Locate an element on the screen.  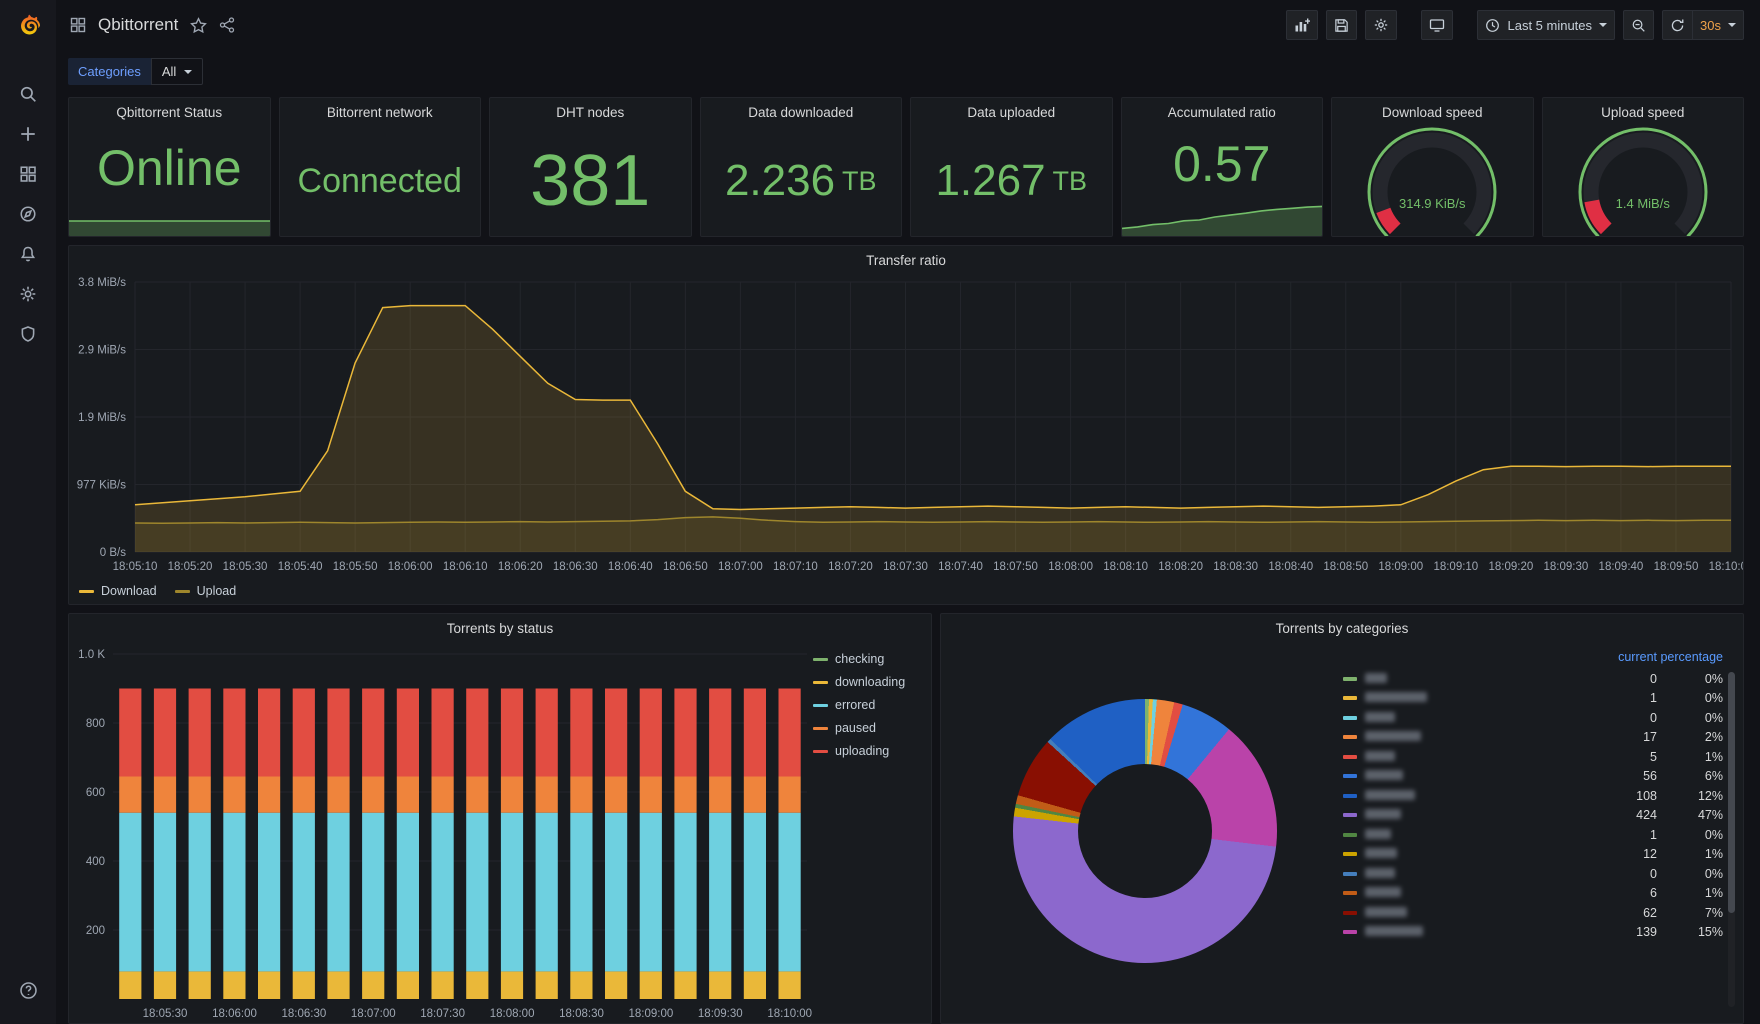
category-row: 108 12% is located at coordinates (1533, 796).